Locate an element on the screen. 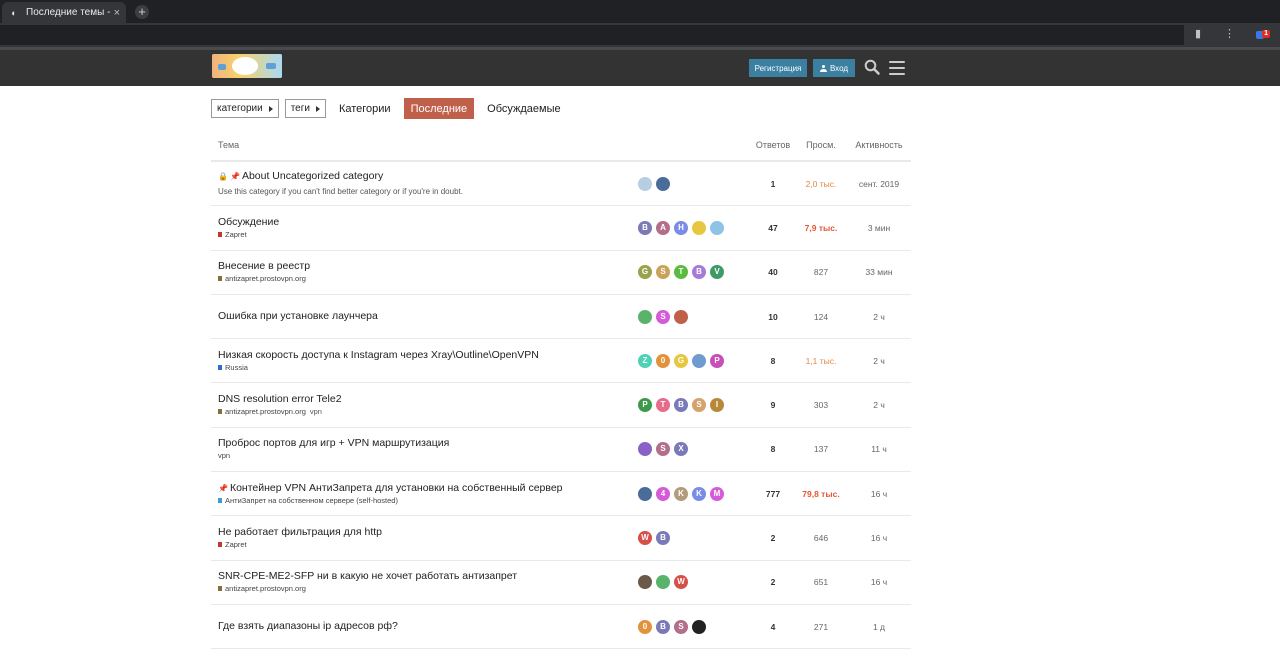  kebab-menu-icon: ⋮ is located at coordinates (1229, 33).